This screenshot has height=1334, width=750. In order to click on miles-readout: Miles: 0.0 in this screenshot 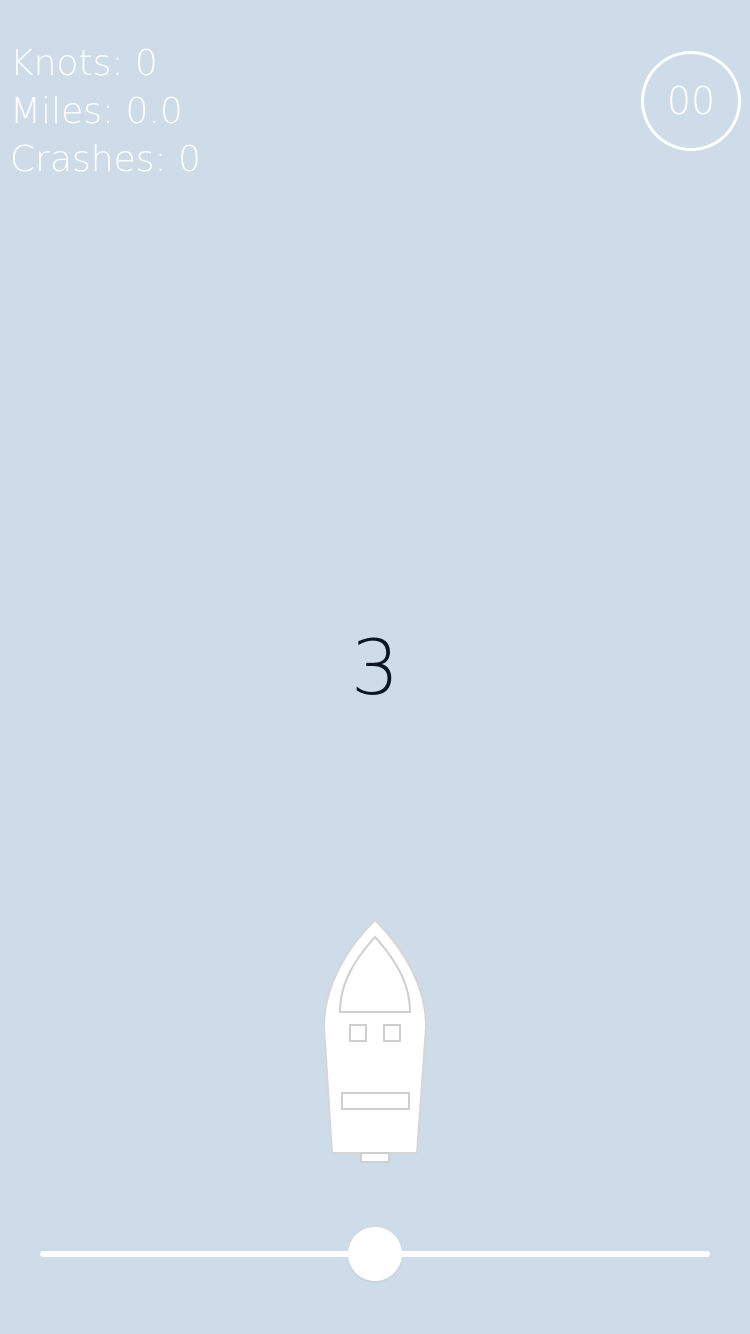, I will do `click(96, 111)`.